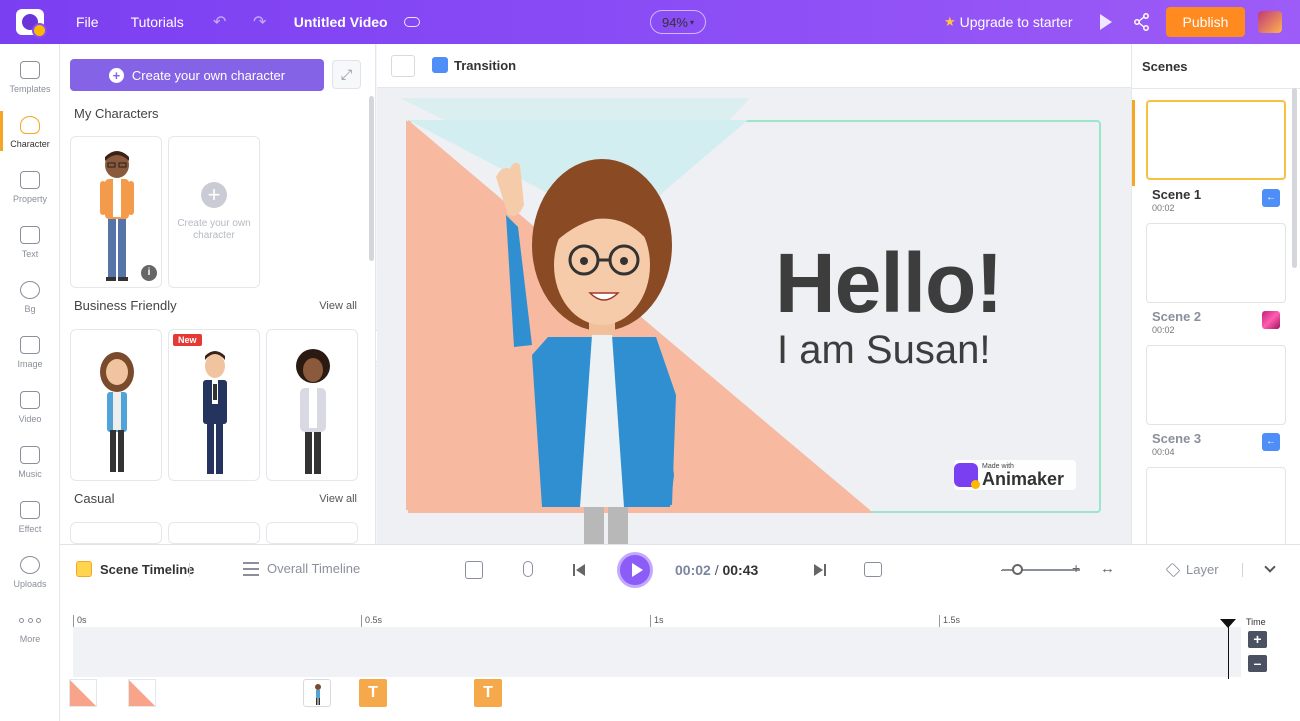 Image resolution: width=1300 pixels, height=721 pixels. What do you see at coordinates (740, 570) in the screenshot?
I see `total-time: 00:43` at bounding box center [740, 570].